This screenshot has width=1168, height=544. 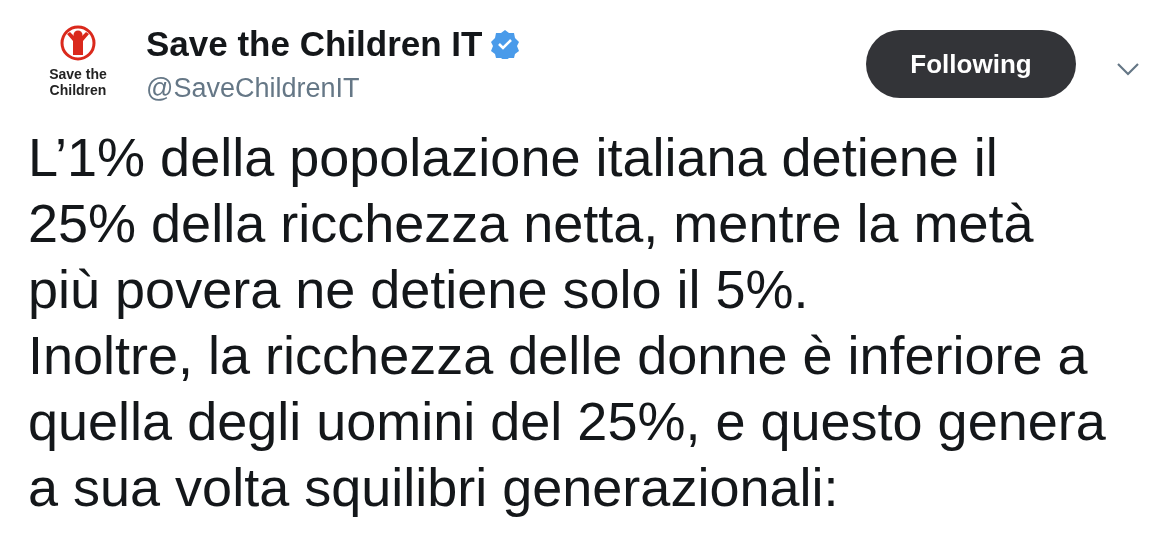 I want to click on account-name: Save the Children IT, so click(x=314, y=44).